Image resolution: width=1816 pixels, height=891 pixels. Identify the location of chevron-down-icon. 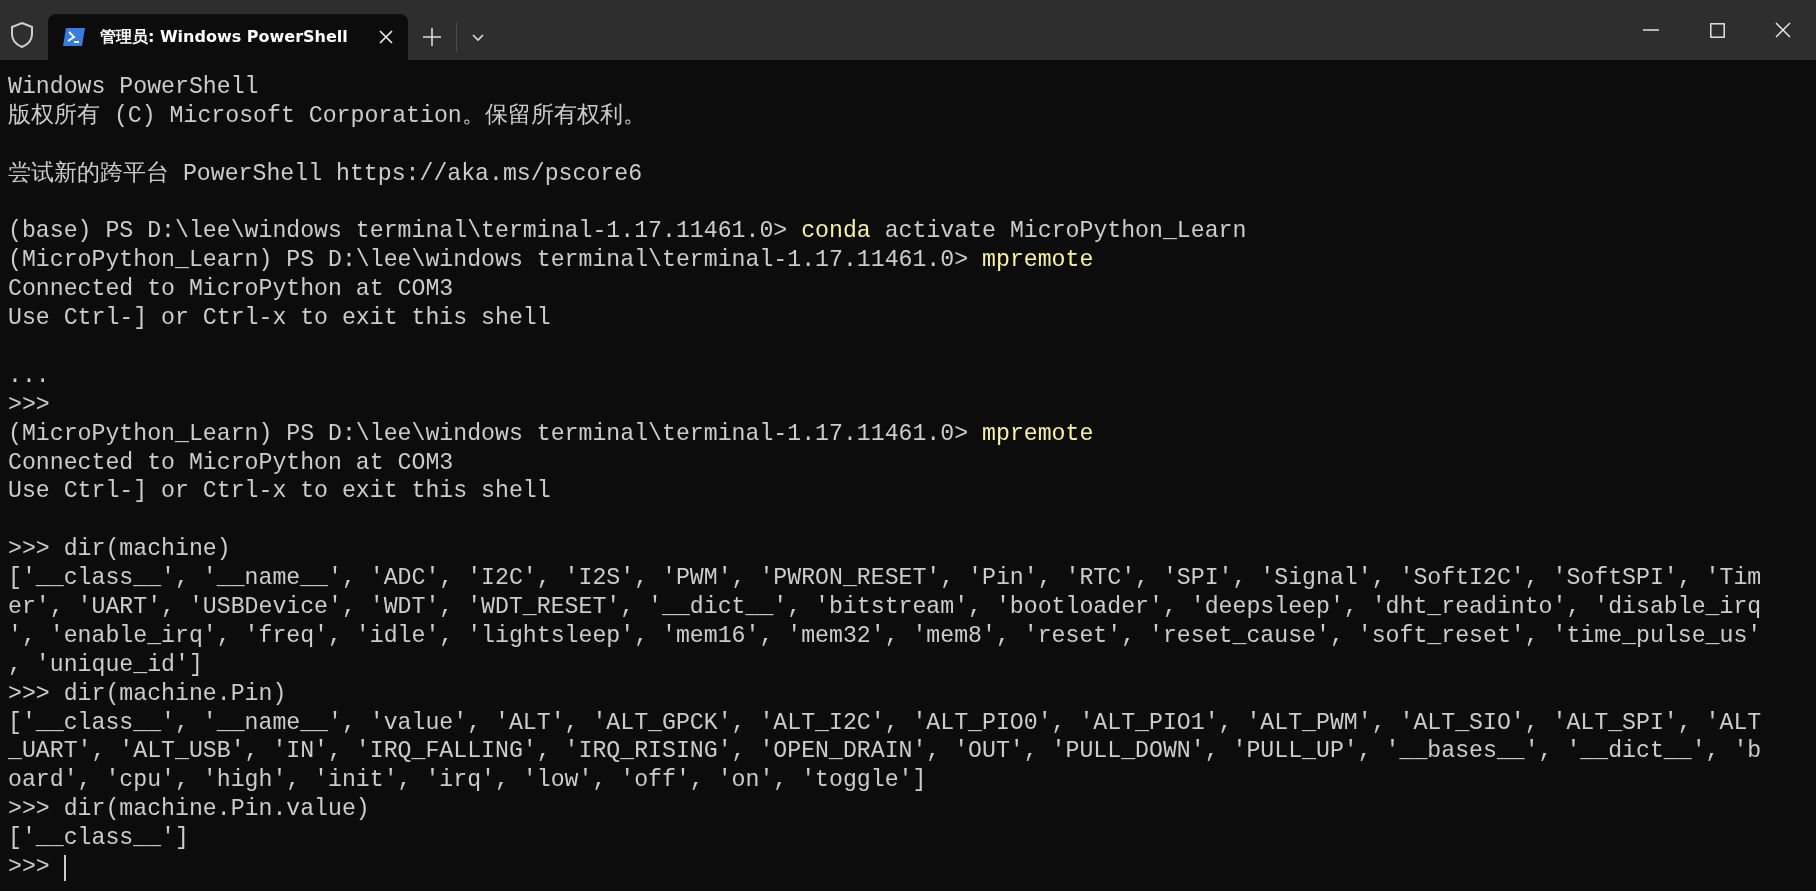
(478, 37).